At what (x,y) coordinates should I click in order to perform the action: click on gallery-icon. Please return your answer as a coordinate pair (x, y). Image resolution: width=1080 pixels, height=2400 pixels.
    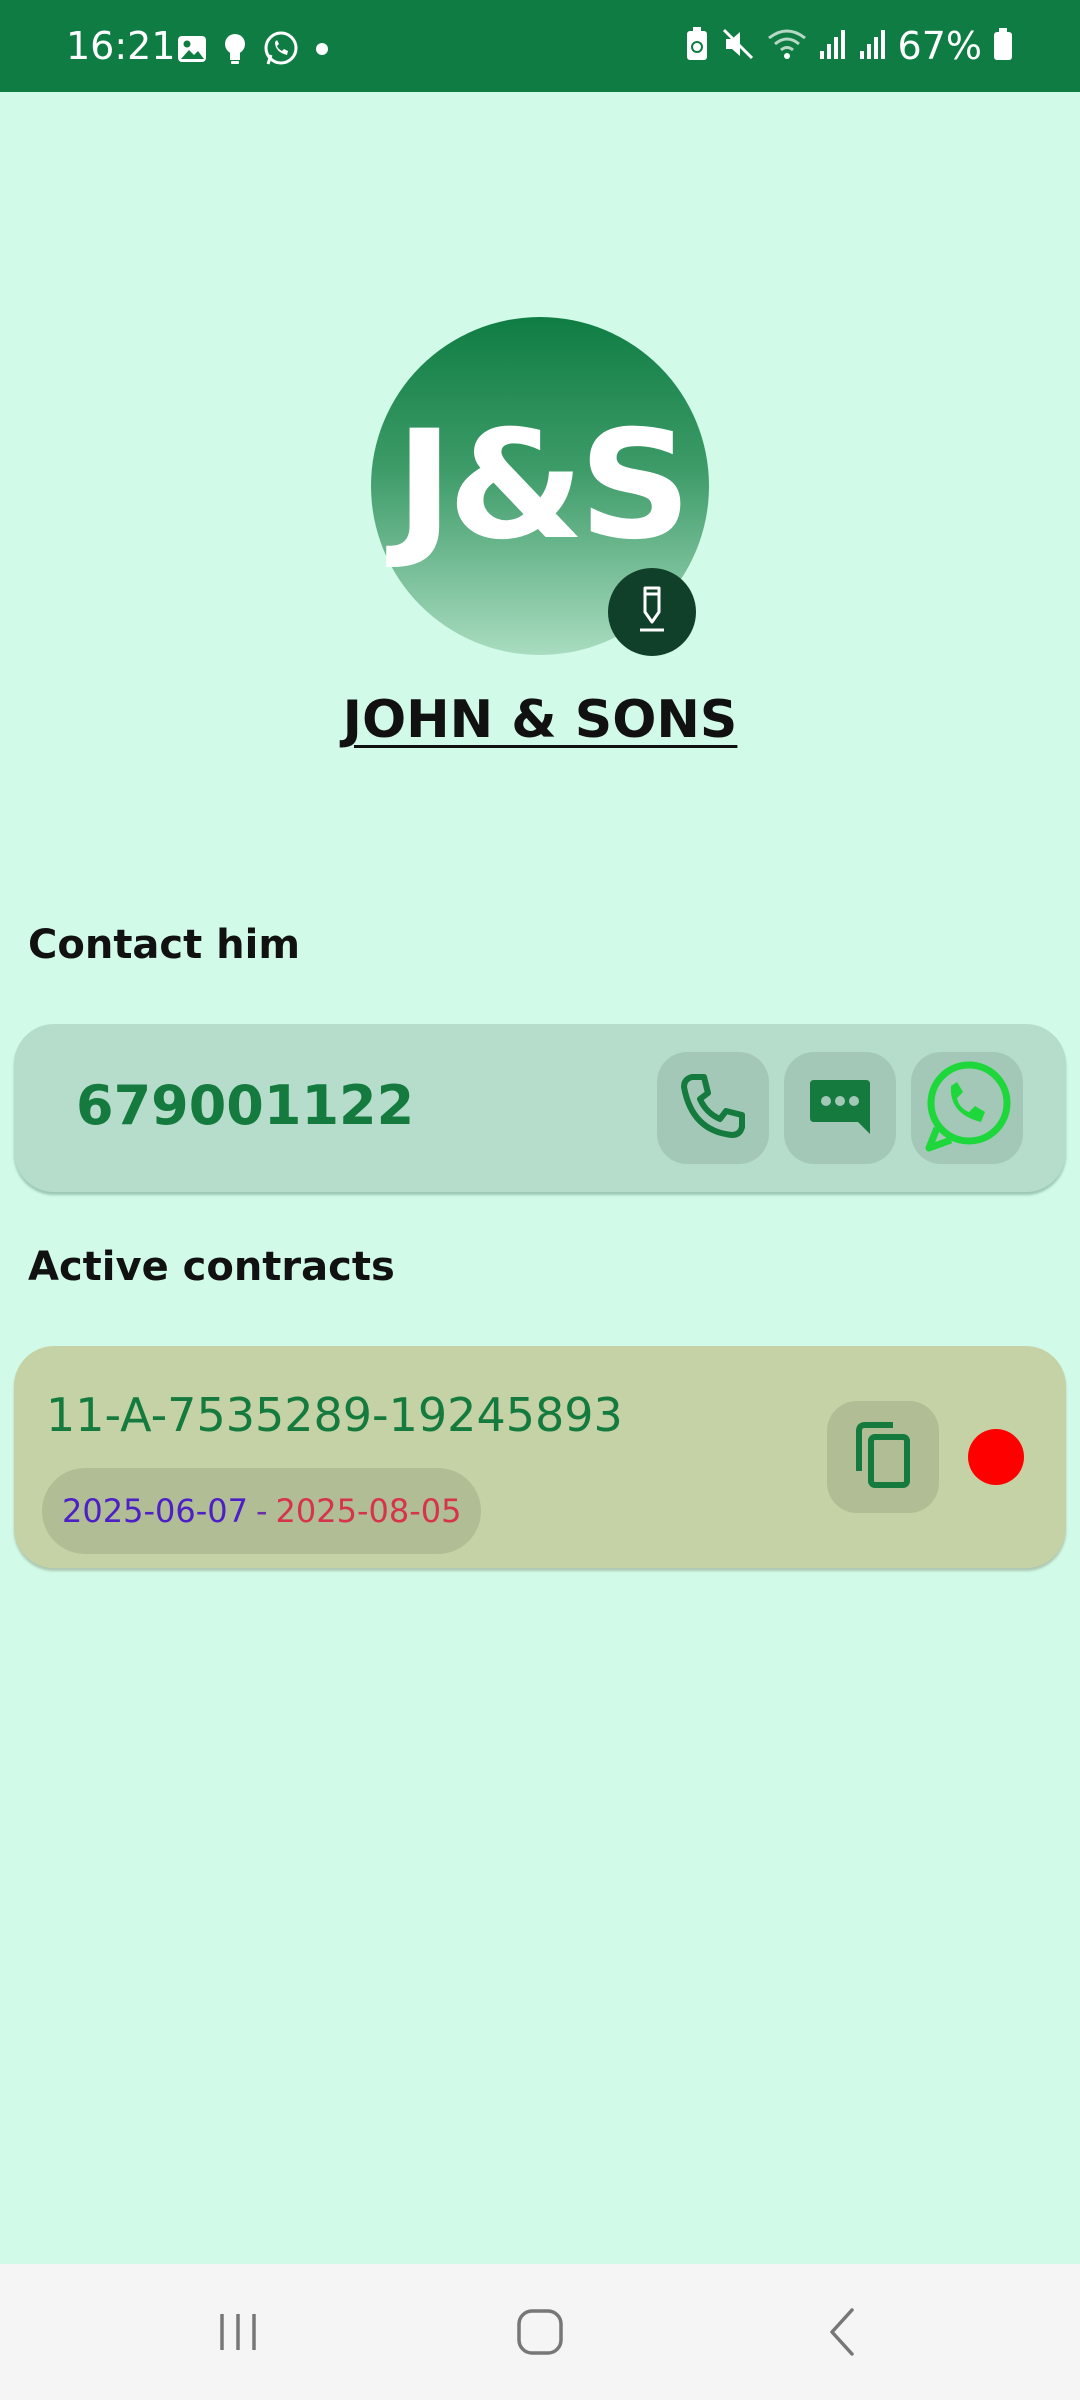
    Looking at the image, I should click on (192, 51).